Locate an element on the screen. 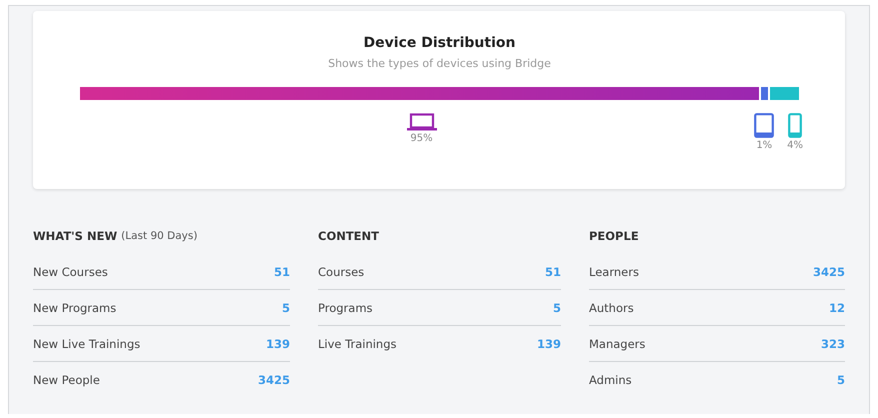 The width and height of the screenshot is (878, 418). percent-label: 4% is located at coordinates (795, 145).